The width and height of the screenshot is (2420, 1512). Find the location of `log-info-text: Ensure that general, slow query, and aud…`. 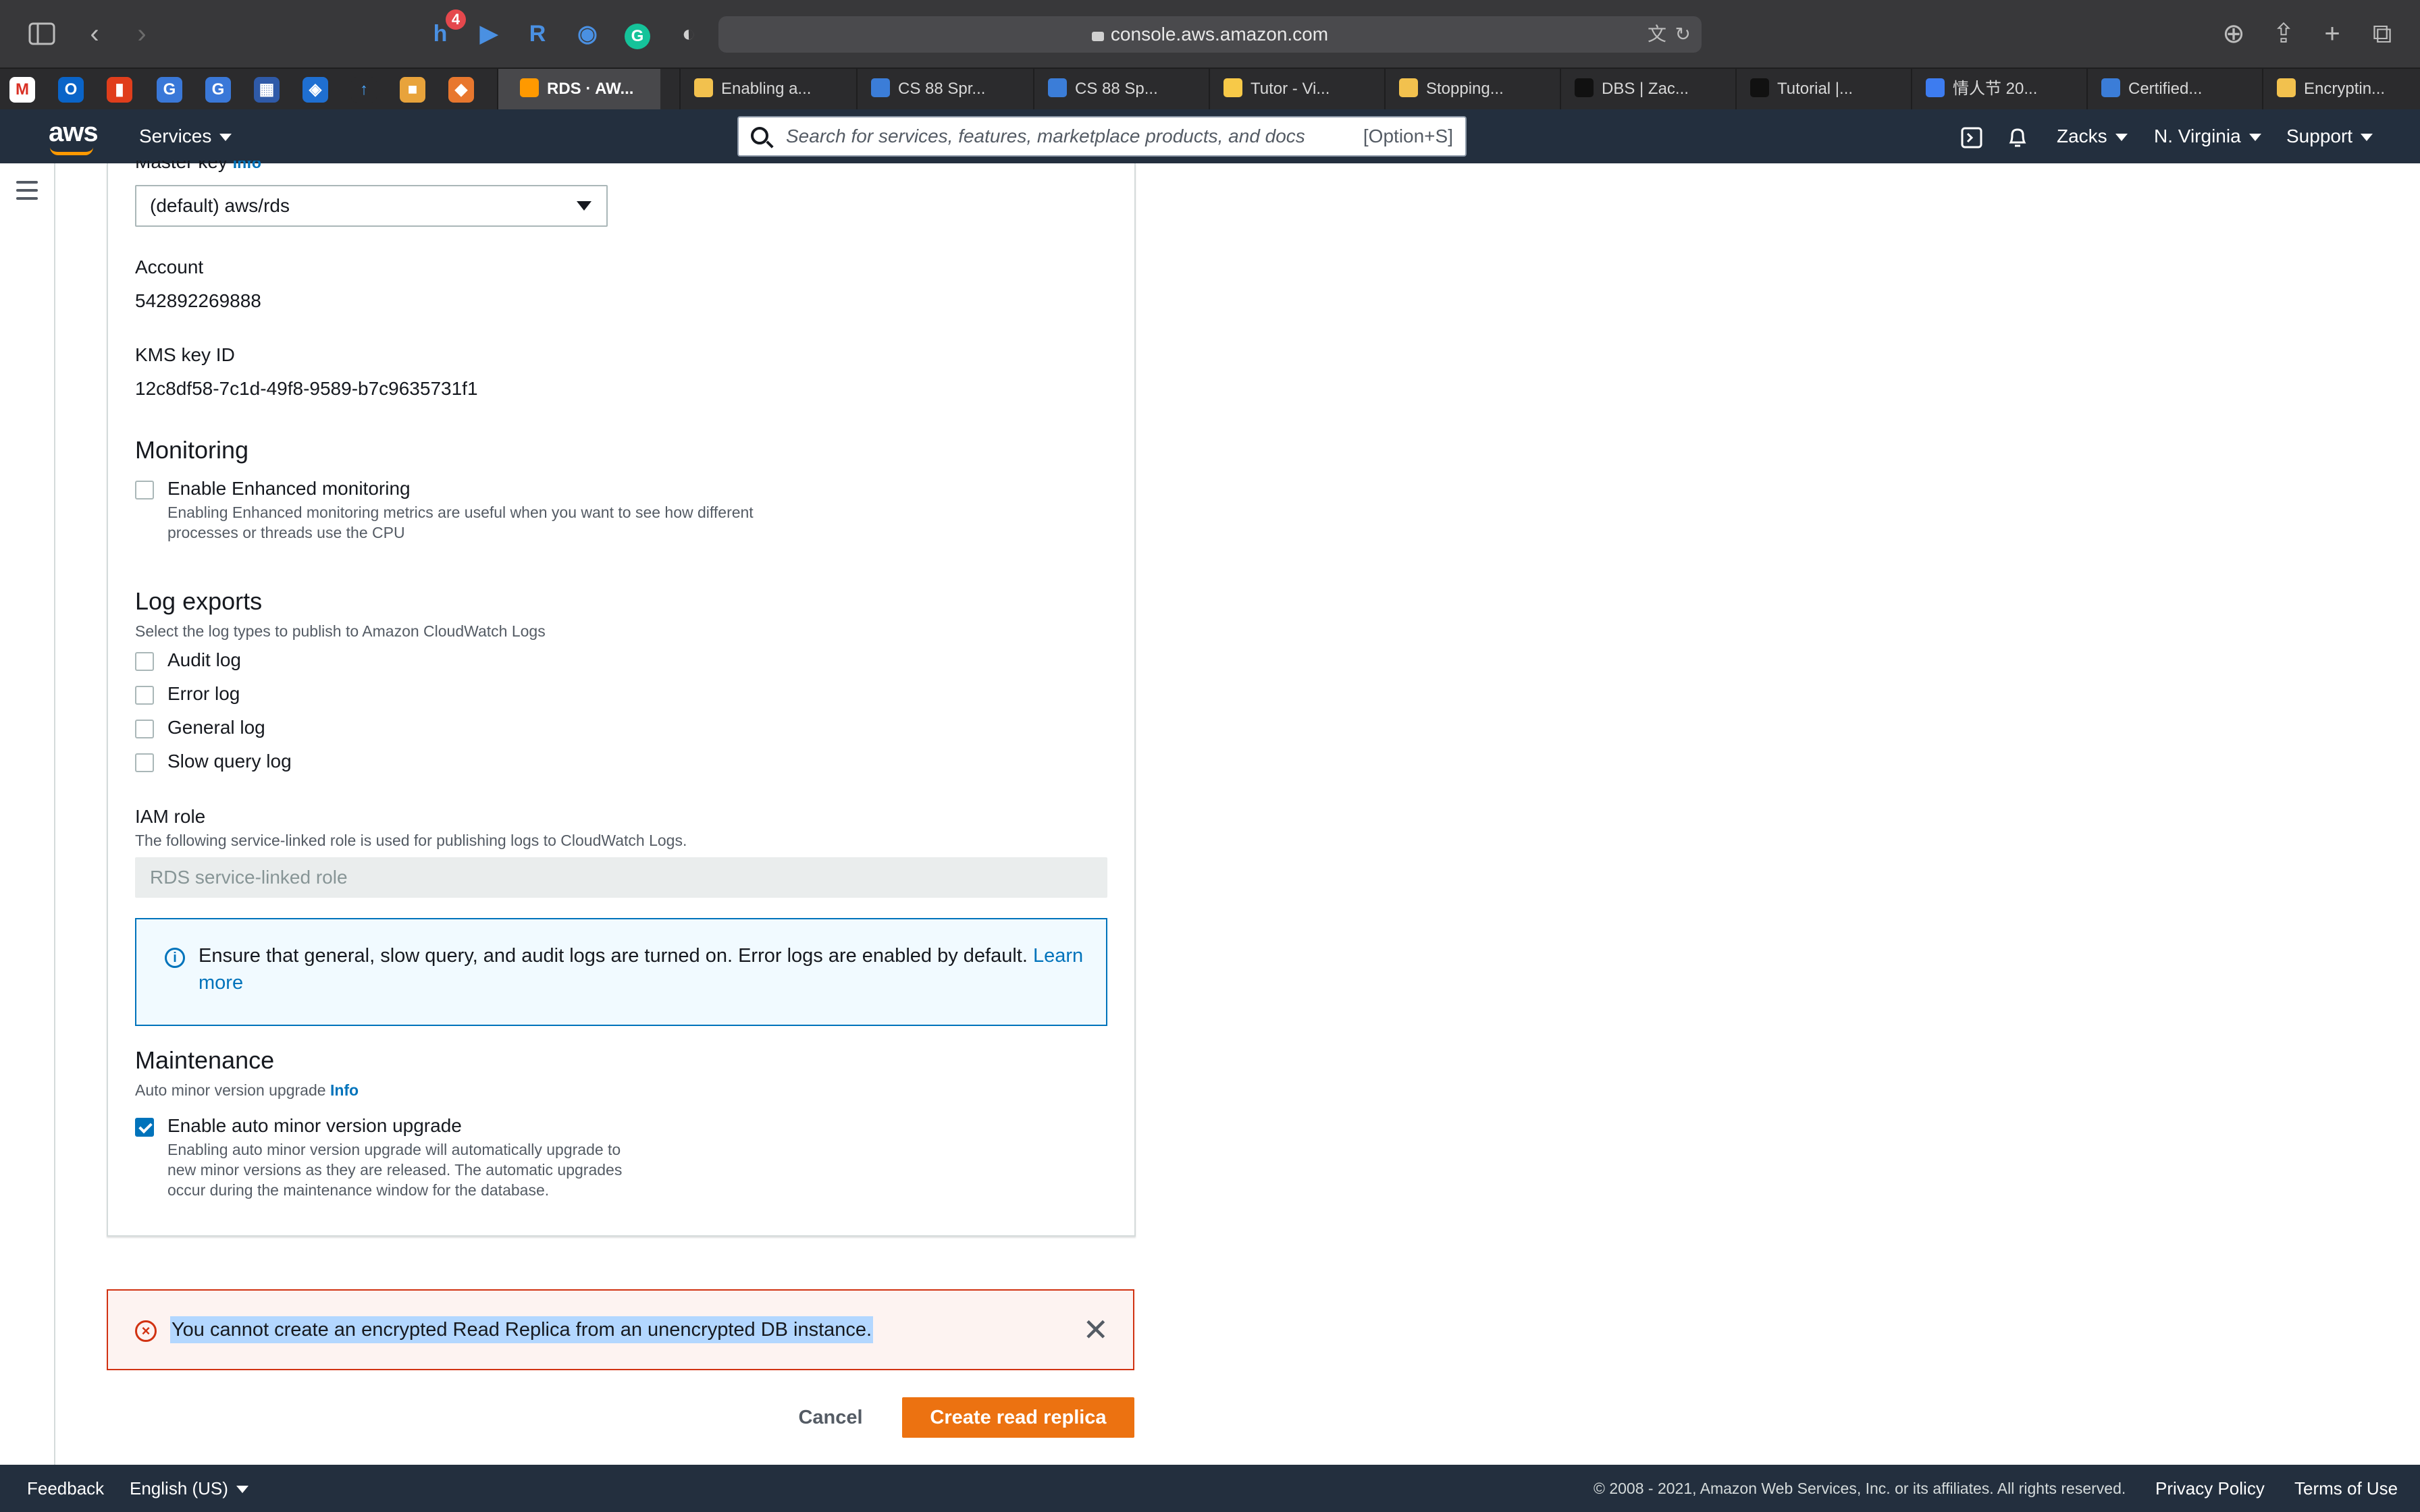

log-info-text: Ensure that general, slow query, and aud… is located at coordinates (641, 970).